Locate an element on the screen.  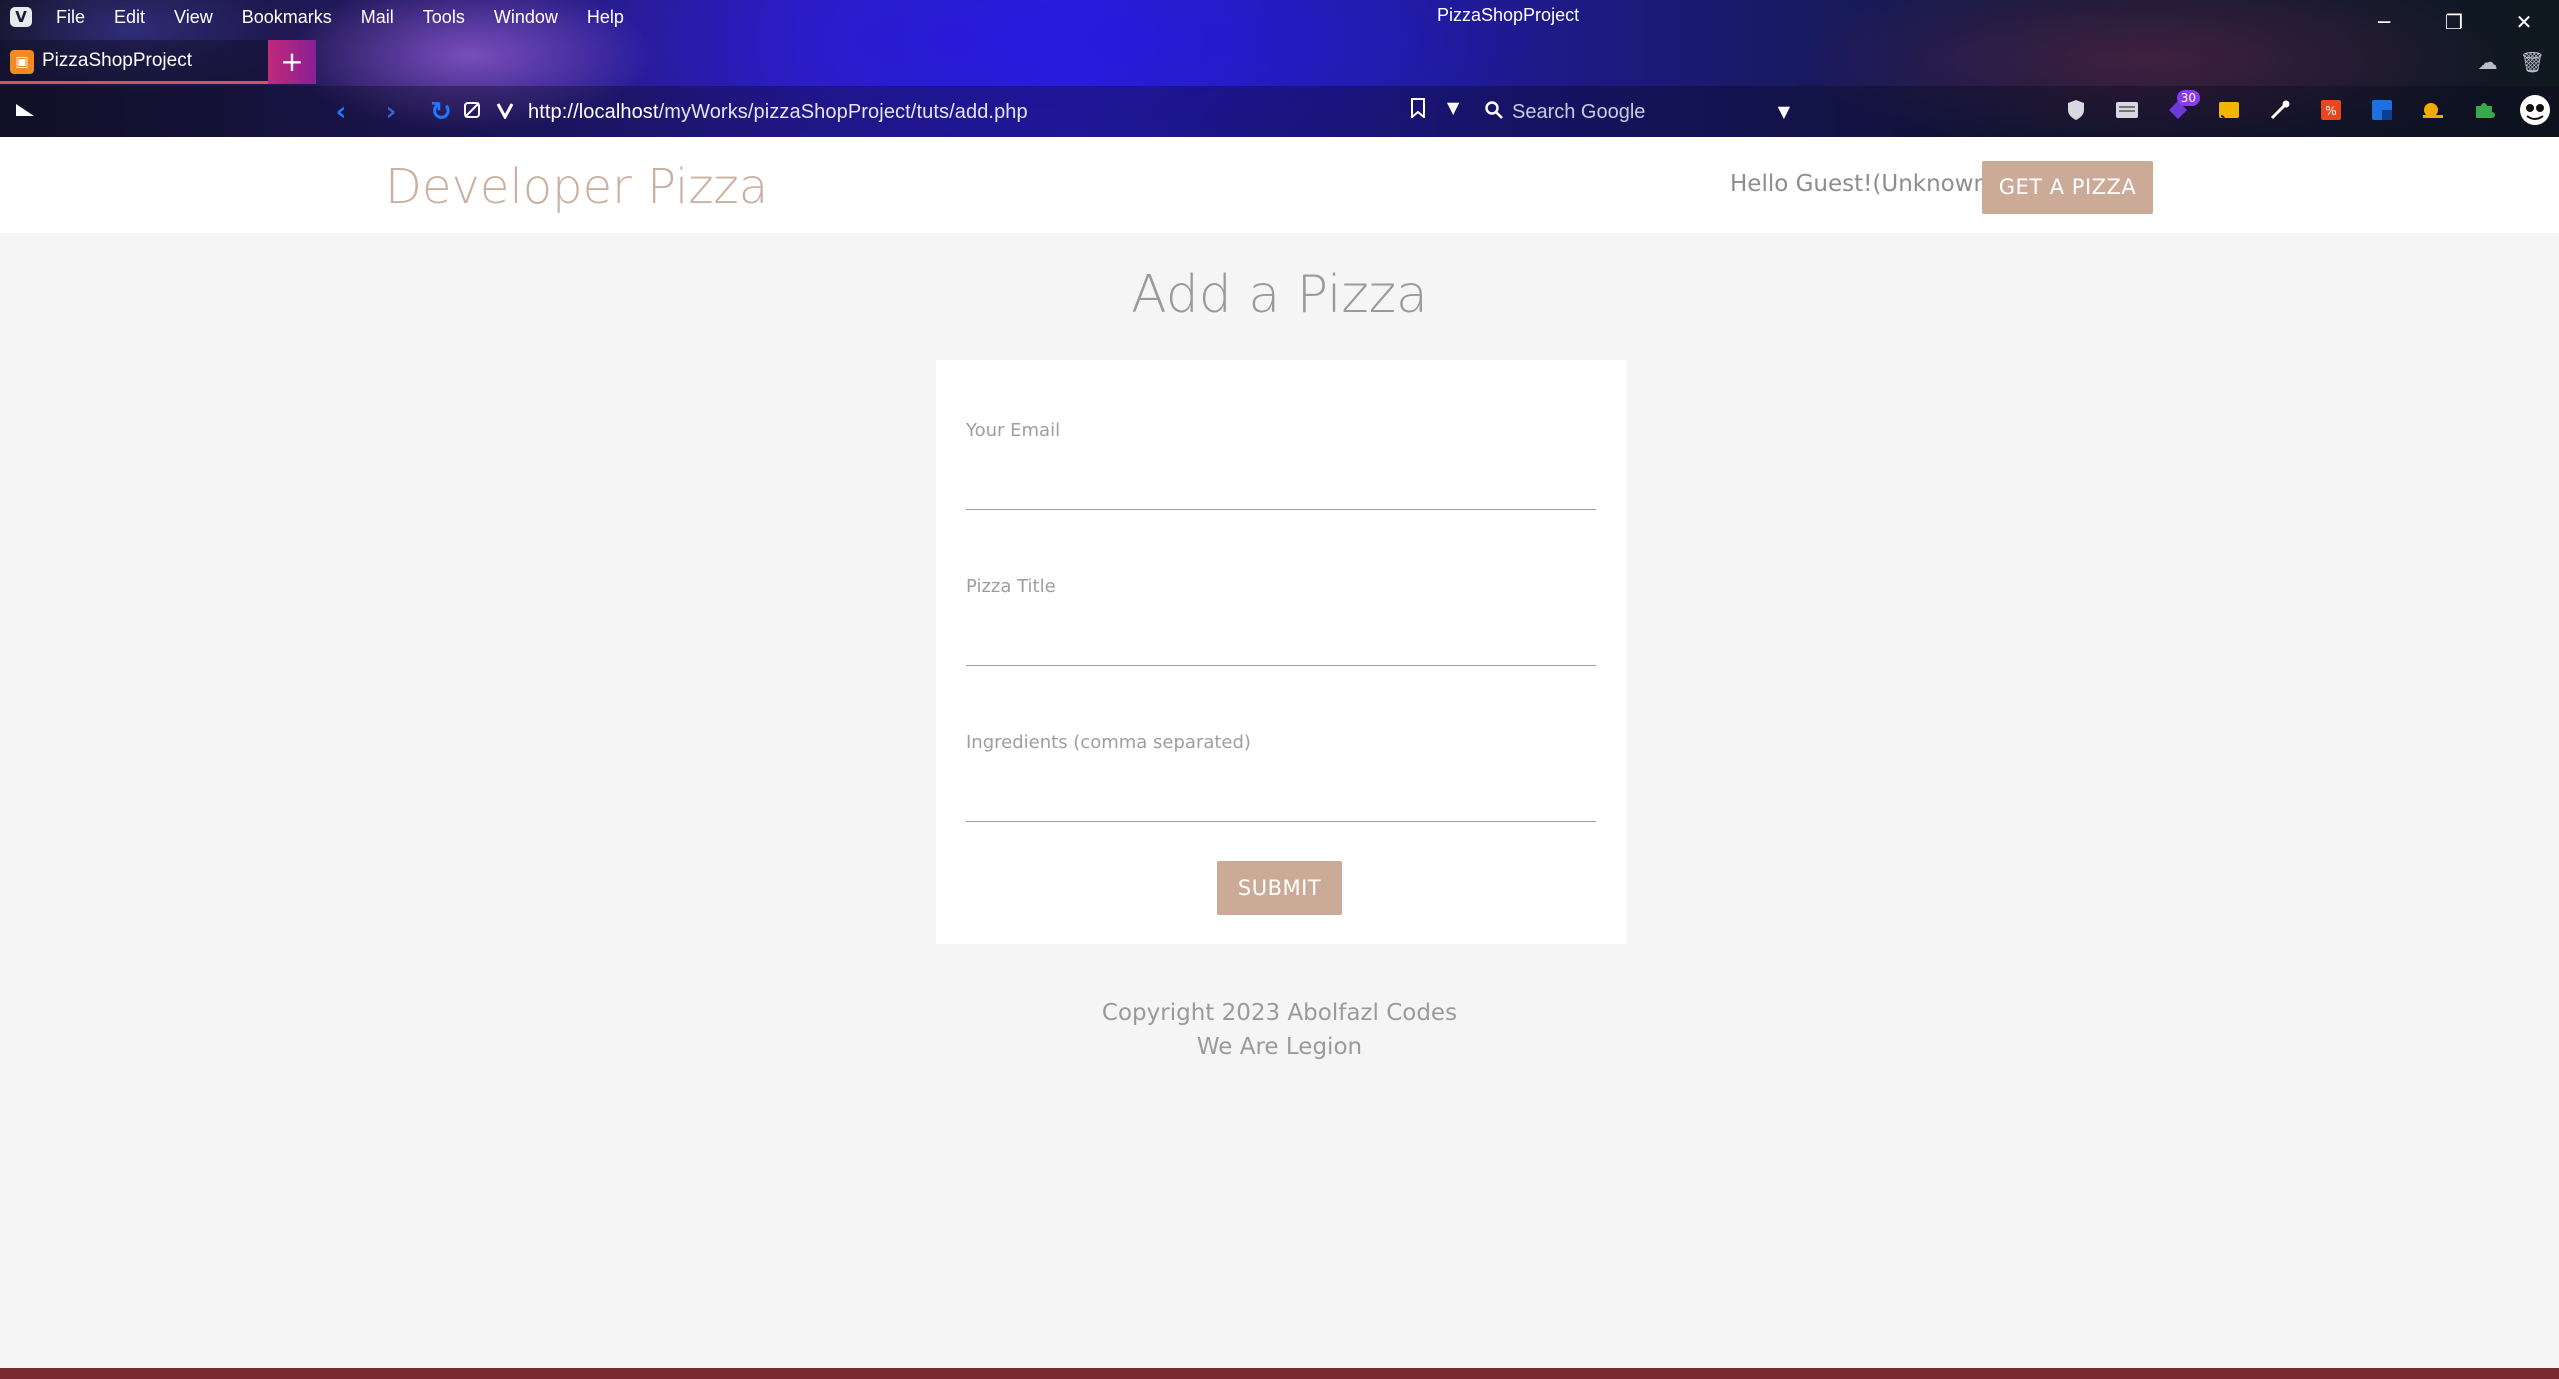
search-placeholder: Search Google is located at coordinates (1579, 111).